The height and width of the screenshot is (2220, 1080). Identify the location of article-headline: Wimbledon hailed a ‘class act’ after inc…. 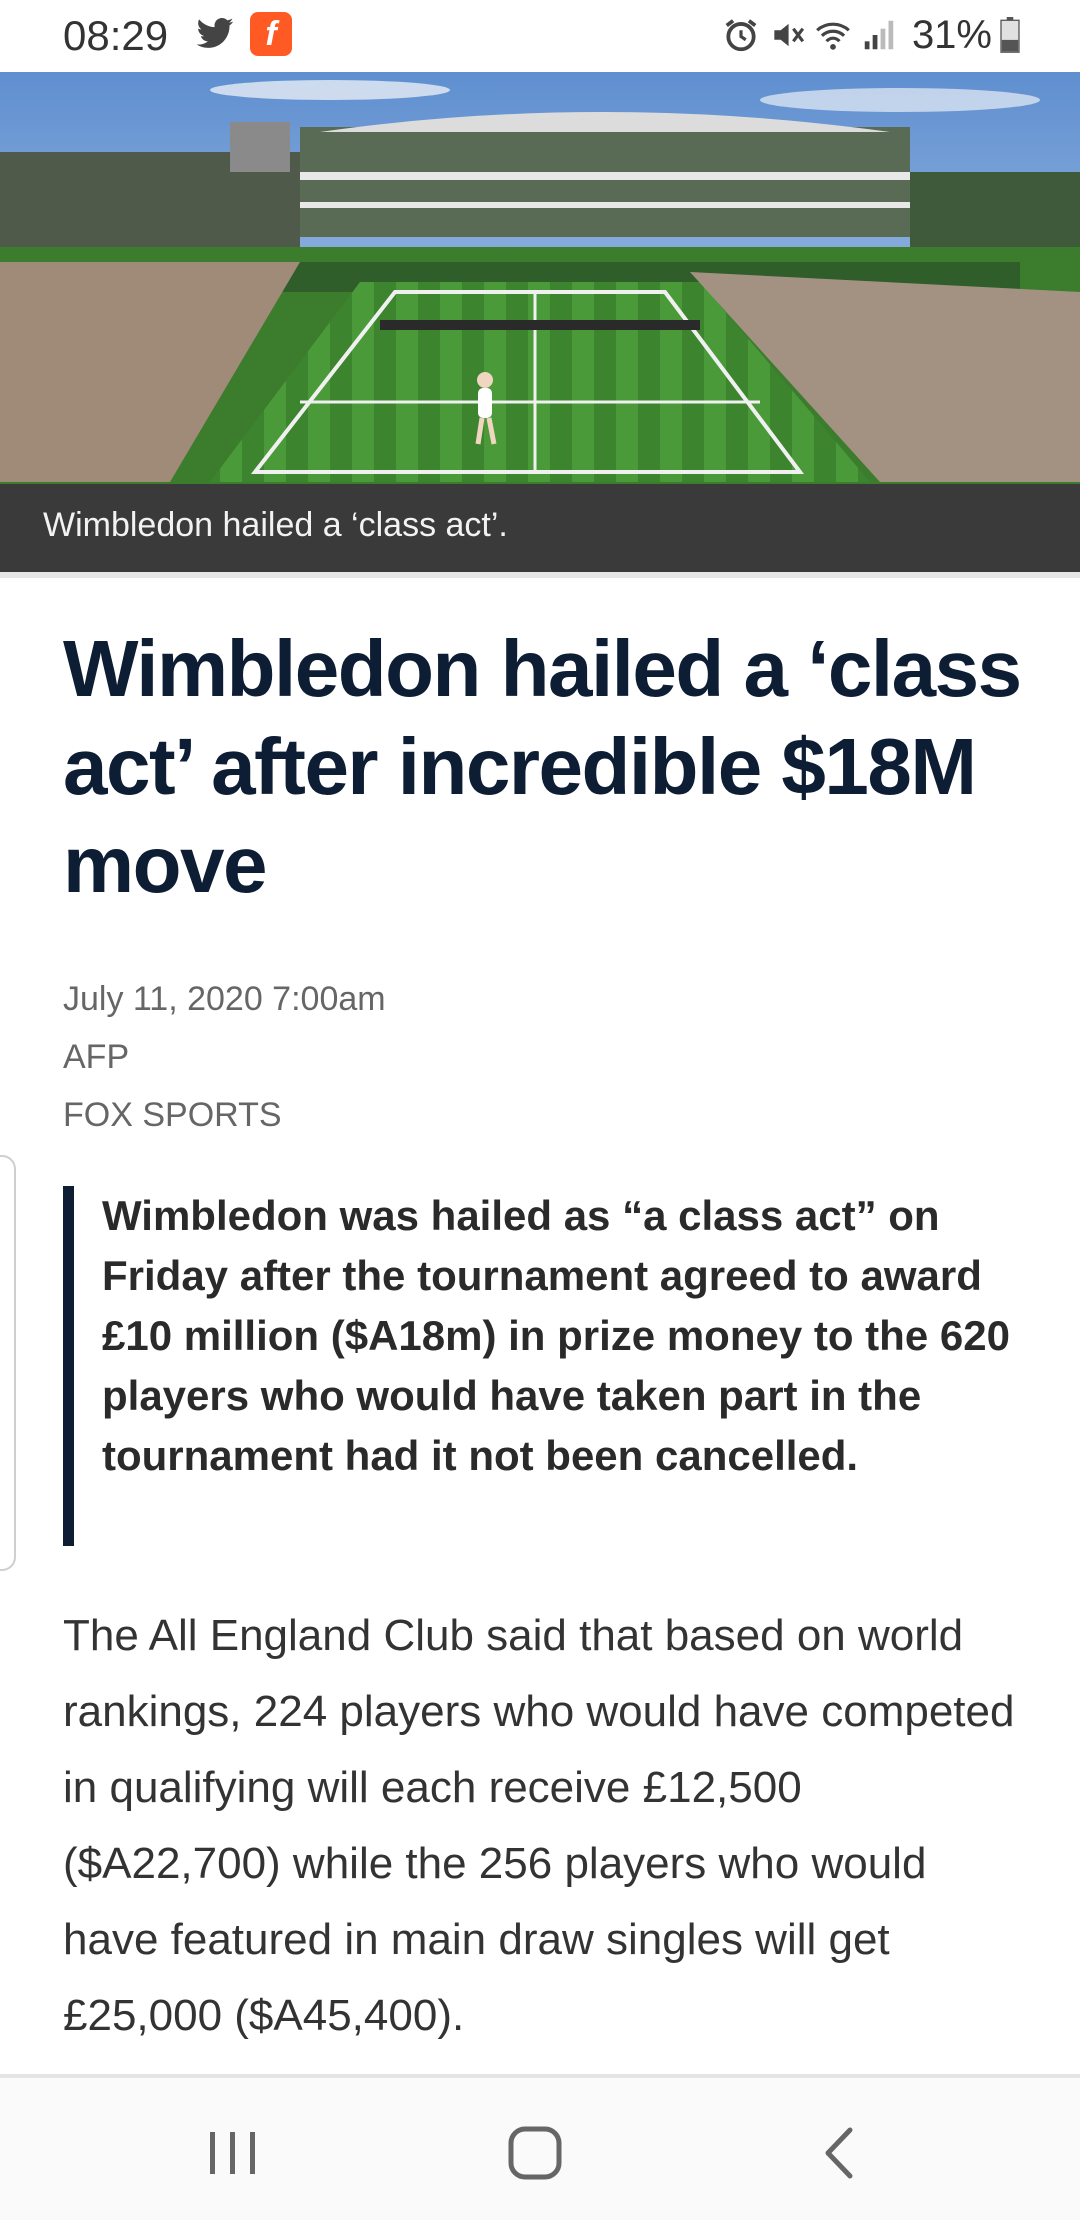
(542, 766).